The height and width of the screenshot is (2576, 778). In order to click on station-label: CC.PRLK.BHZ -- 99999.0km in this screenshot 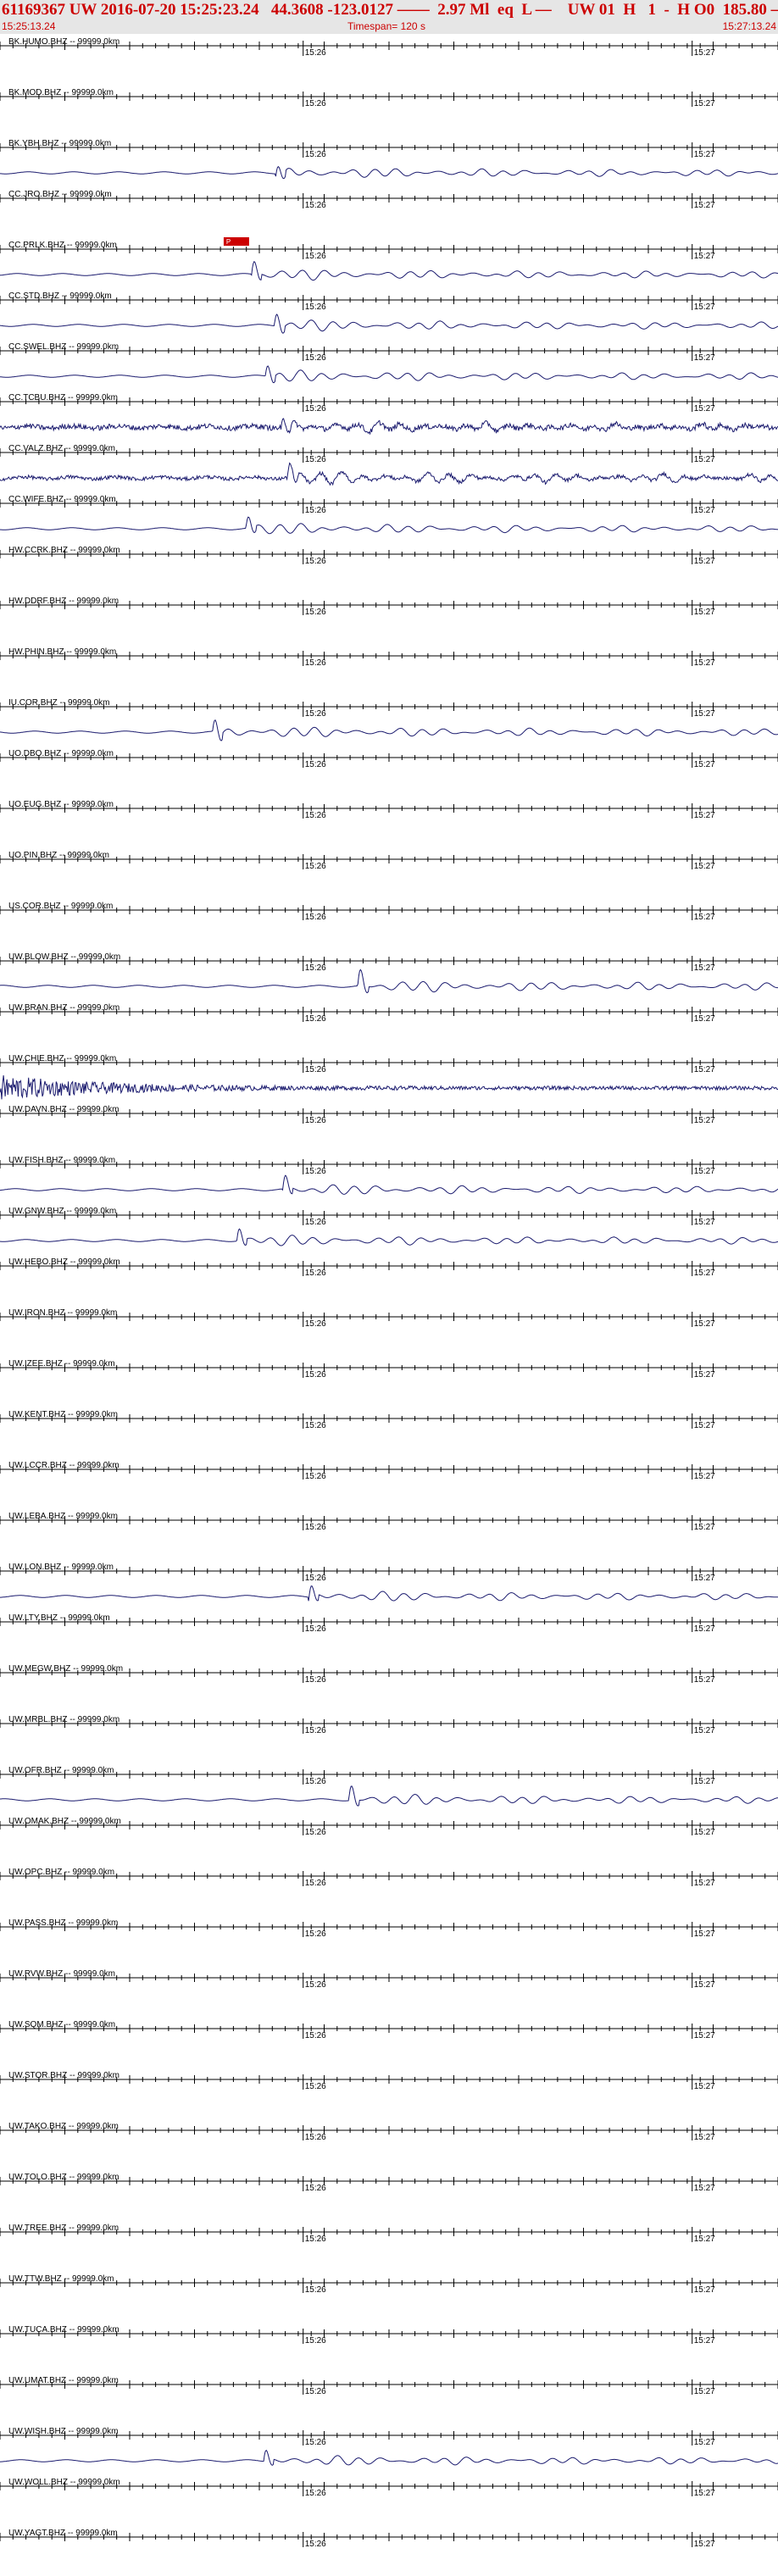, I will do `click(62, 245)`.